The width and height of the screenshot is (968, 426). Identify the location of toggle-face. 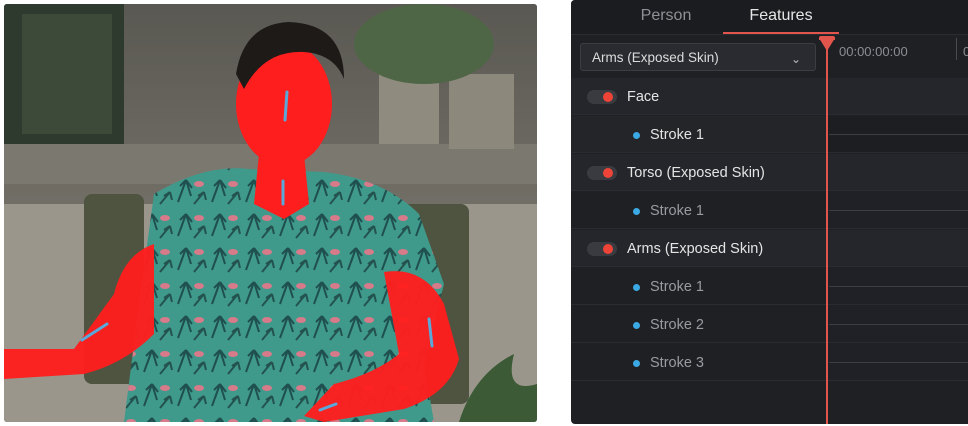
(602, 97).